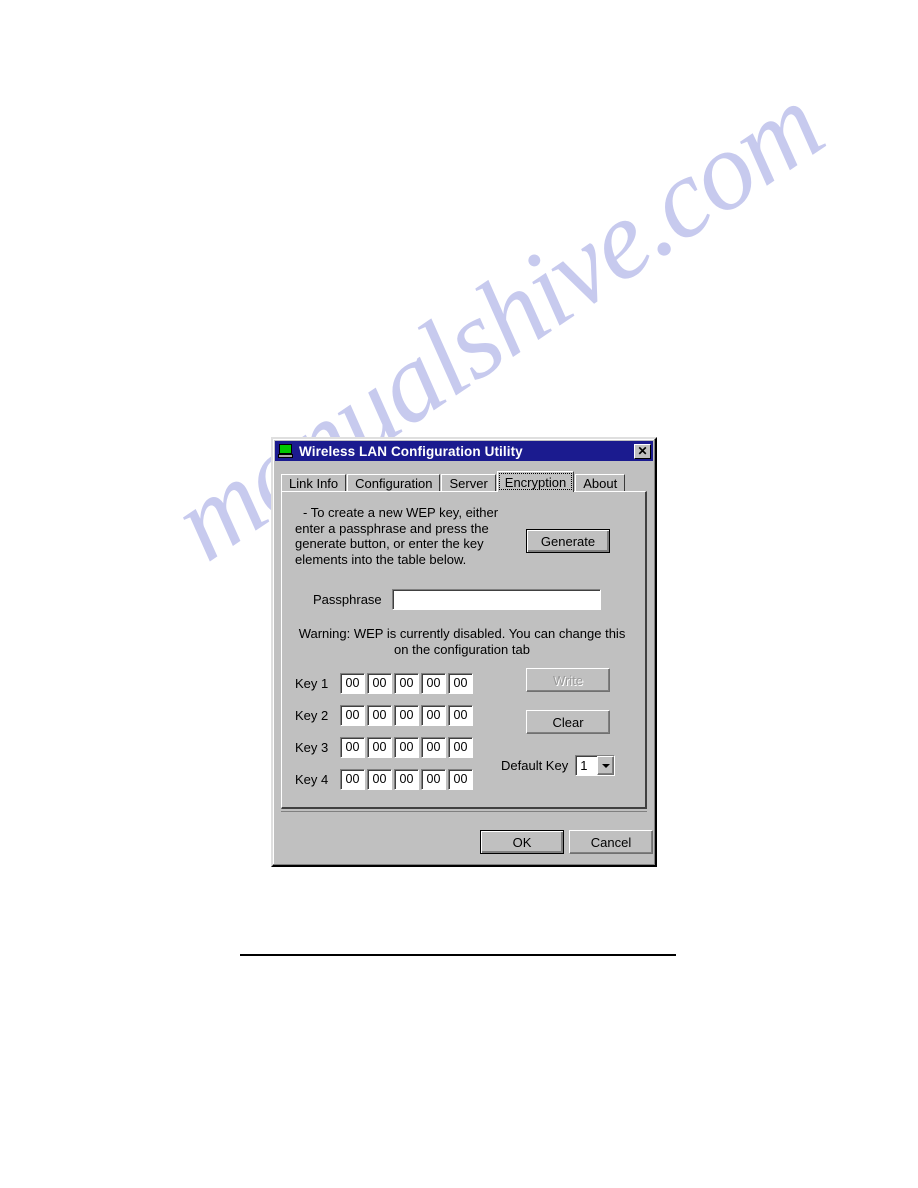 This screenshot has width=918, height=1188. Describe the element at coordinates (312, 715) in the screenshot. I see `key-label: Key 2` at that location.